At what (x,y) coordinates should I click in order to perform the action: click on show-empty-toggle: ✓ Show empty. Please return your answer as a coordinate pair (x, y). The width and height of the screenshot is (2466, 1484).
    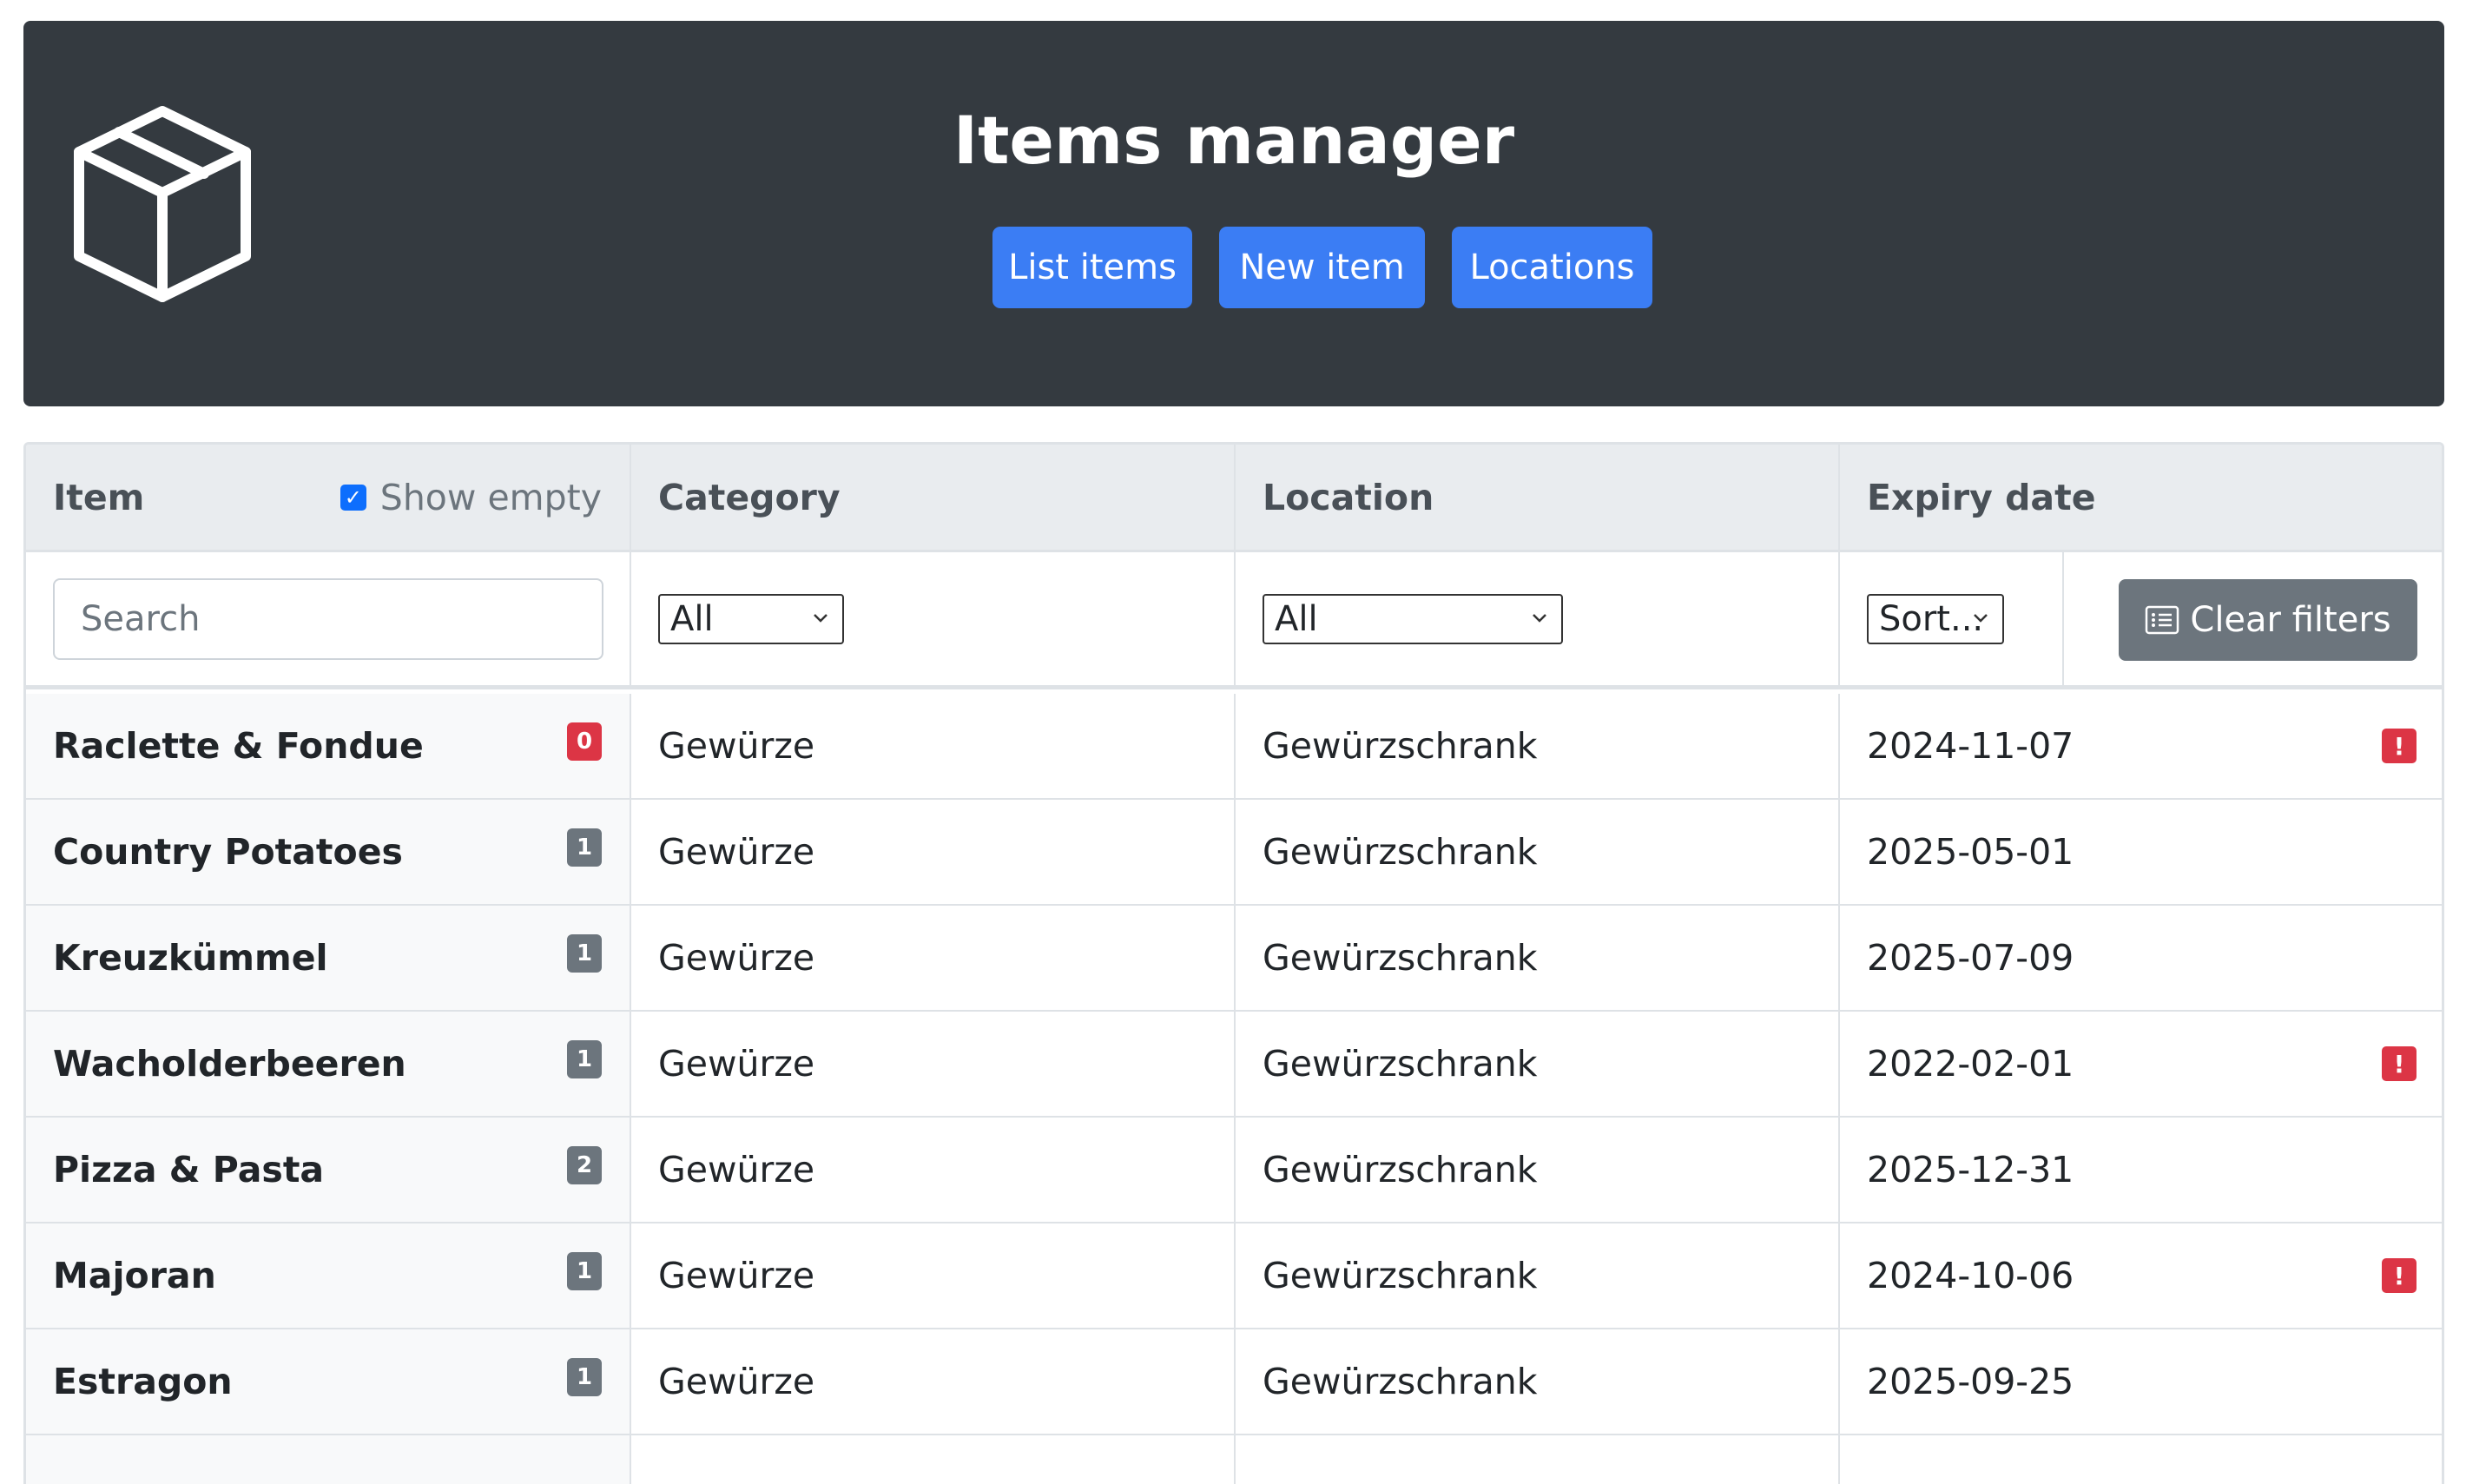
    Looking at the image, I should click on (471, 497).